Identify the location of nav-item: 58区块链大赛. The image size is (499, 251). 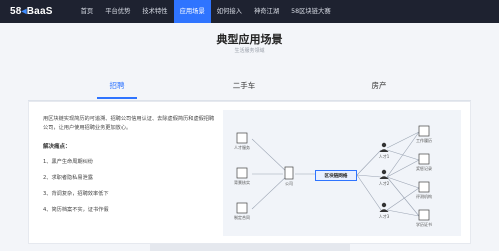
(311, 11).